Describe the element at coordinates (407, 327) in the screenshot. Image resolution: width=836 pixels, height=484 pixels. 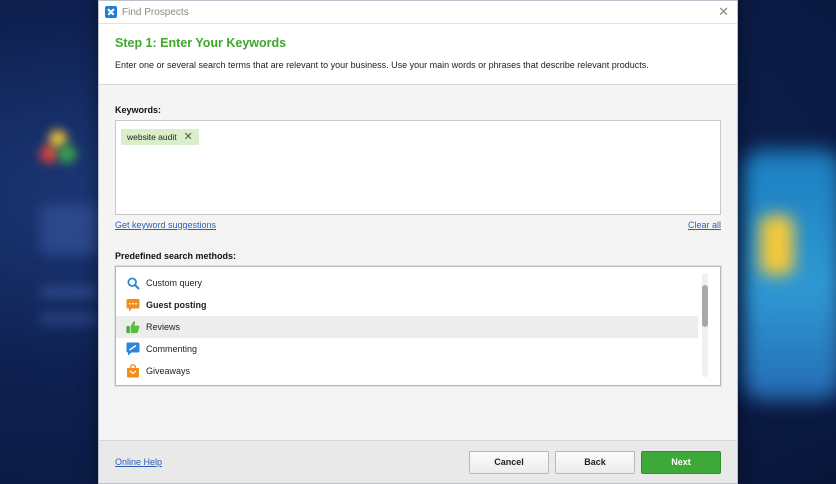
I see `method-reviews: Reviews` at that location.